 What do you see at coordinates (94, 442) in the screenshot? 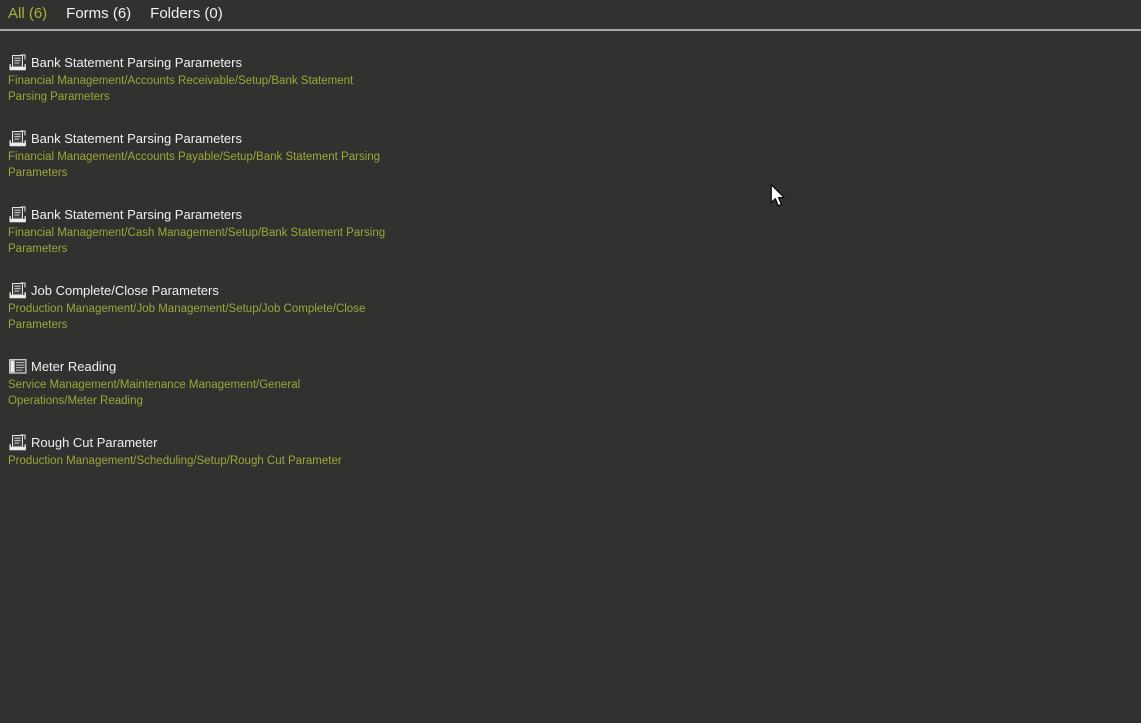
I see `result-title: Rough Cut Parameter` at bounding box center [94, 442].